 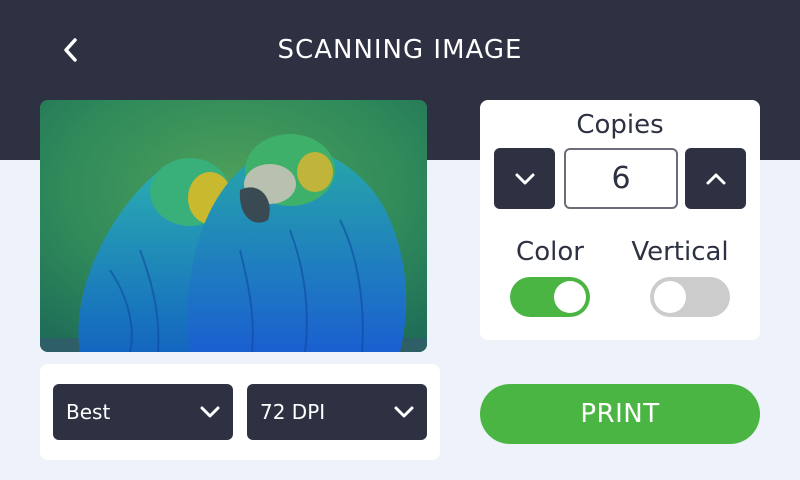 I want to click on color-toggle, so click(x=550, y=297).